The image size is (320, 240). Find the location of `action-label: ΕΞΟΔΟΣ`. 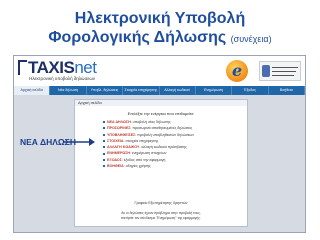

action-label: ΕΞΟΔΟΣ is located at coordinates (114, 160).